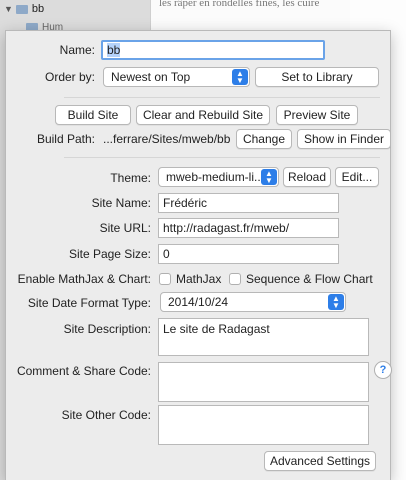 Image resolution: width=406 pixels, height=480 pixels. What do you see at coordinates (109, 254) in the screenshot?
I see `page-size-label: Site Page Size:` at bounding box center [109, 254].